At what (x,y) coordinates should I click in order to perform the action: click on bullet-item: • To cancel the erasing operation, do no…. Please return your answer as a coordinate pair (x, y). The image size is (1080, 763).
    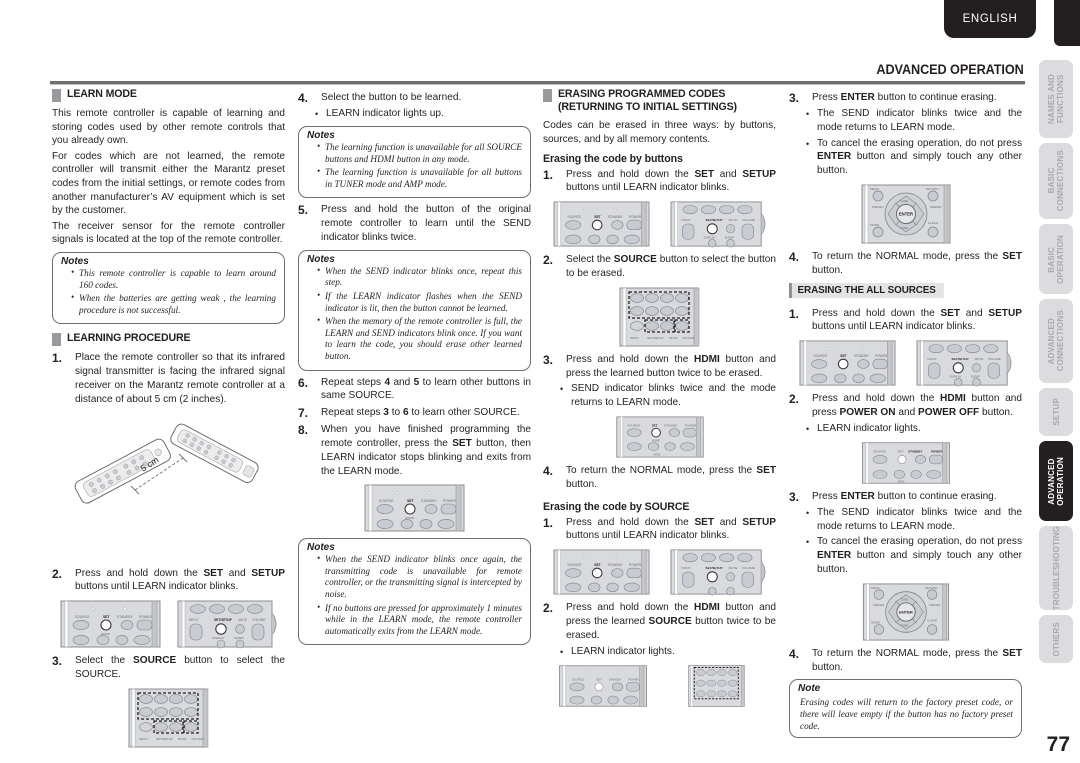
    Looking at the image, I should click on (914, 555).